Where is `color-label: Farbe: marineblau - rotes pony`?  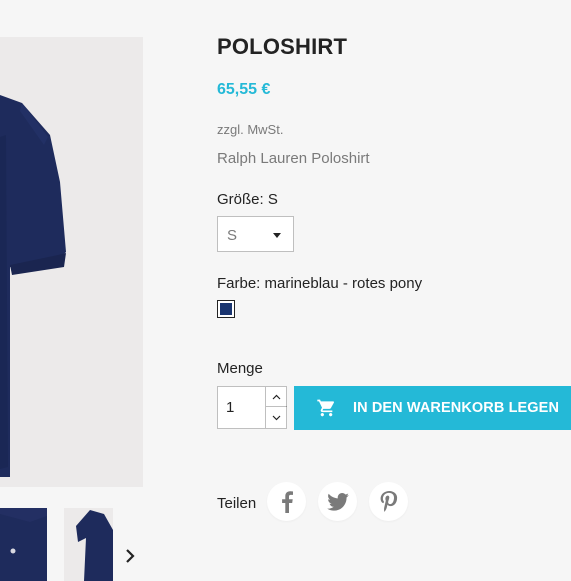
color-label: Farbe: marineblau - rotes pony is located at coordinates (320, 283).